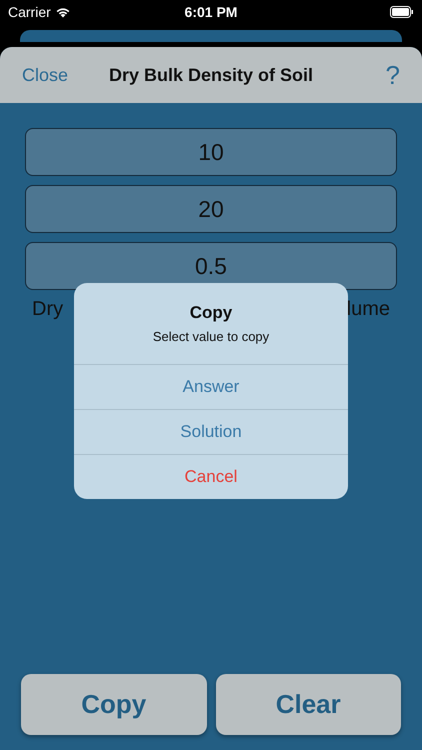 The width and height of the screenshot is (422, 750). Describe the element at coordinates (62, 12) in the screenshot. I see `wifi-icon` at that location.